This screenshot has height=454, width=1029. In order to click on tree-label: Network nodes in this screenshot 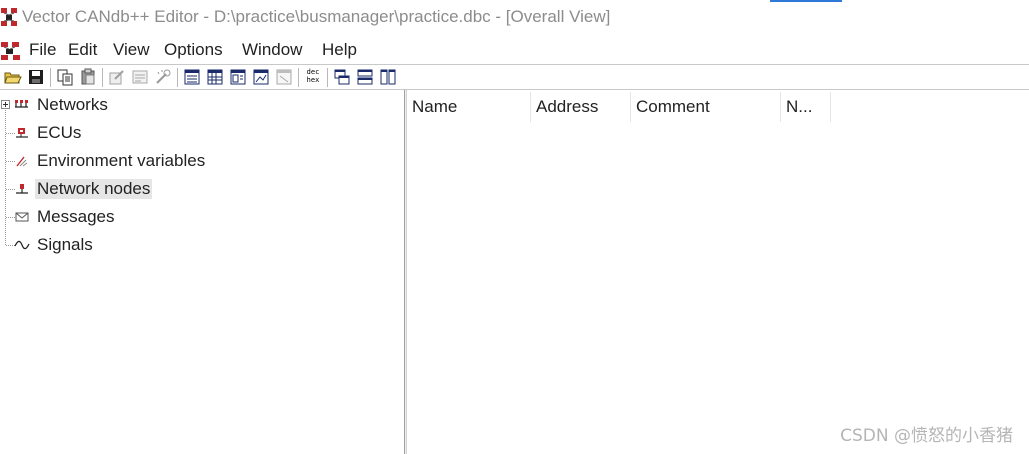, I will do `click(94, 189)`.